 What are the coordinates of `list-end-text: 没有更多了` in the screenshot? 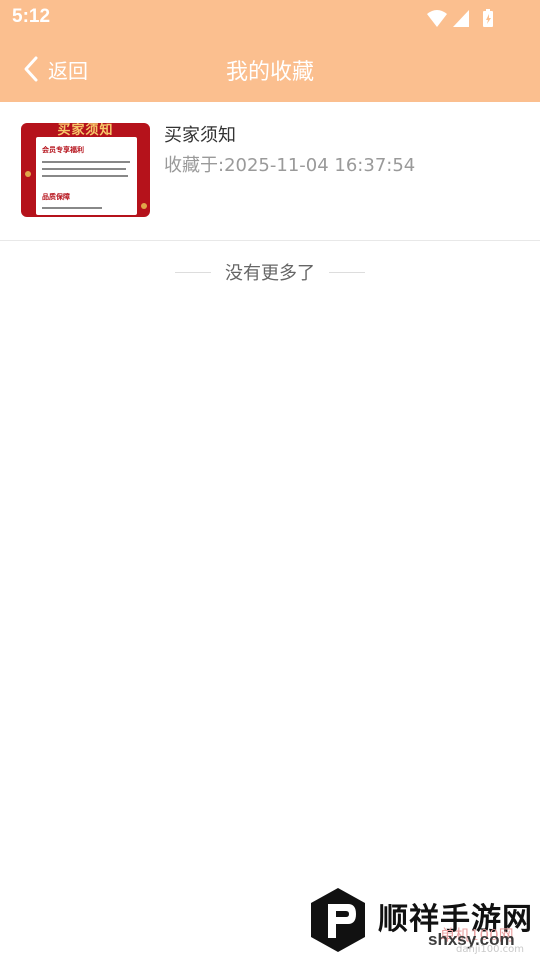 It's located at (270, 273).